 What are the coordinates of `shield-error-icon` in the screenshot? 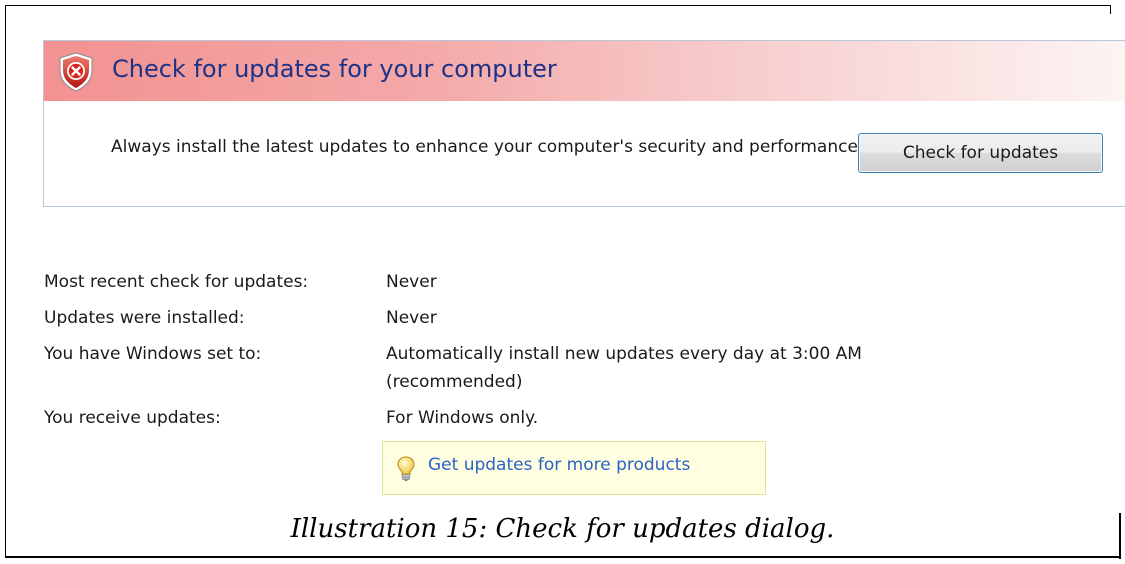 It's located at (76, 72).